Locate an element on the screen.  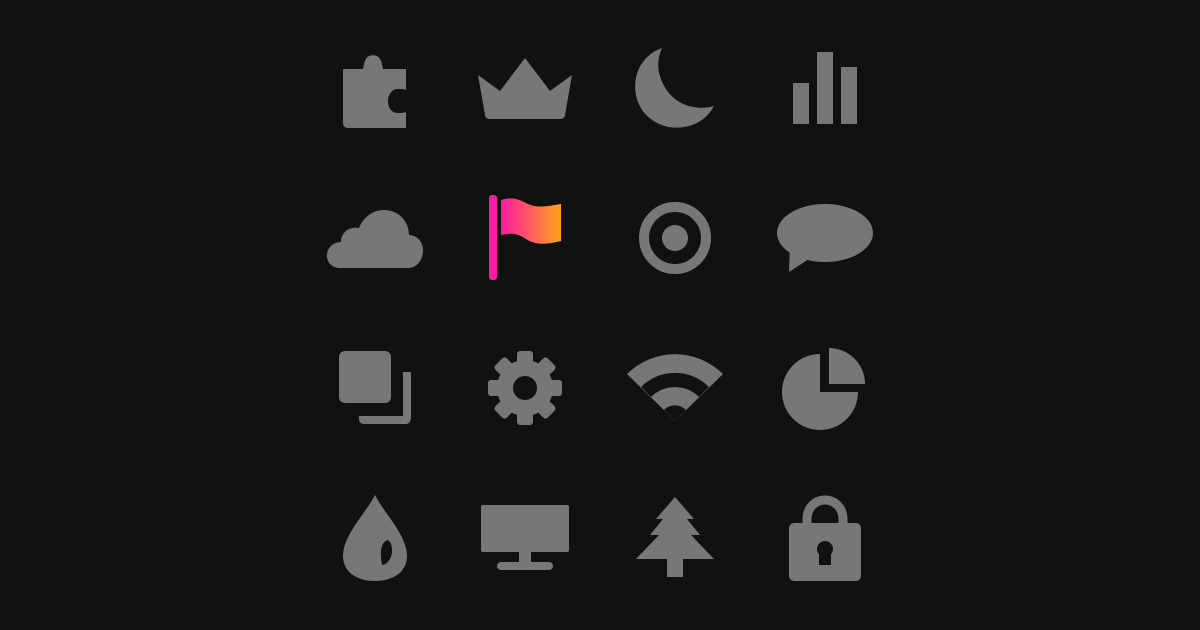
bar-chart-icon is located at coordinates (825, 88).